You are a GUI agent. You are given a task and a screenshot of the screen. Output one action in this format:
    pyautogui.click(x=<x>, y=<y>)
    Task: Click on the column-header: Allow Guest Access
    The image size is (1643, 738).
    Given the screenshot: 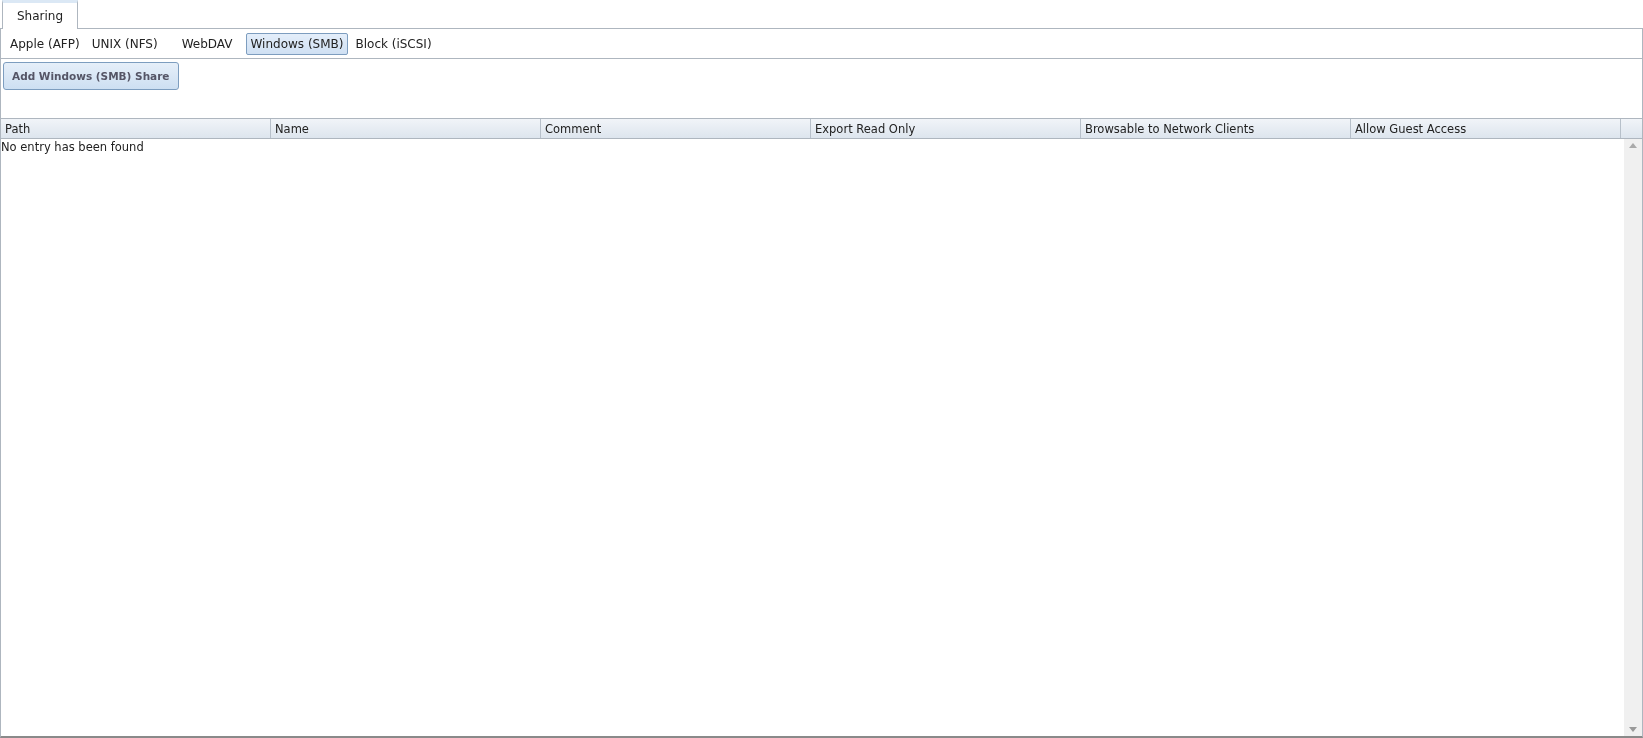 What is the action you would take?
    pyautogui.click(x=1486, y=128)
    